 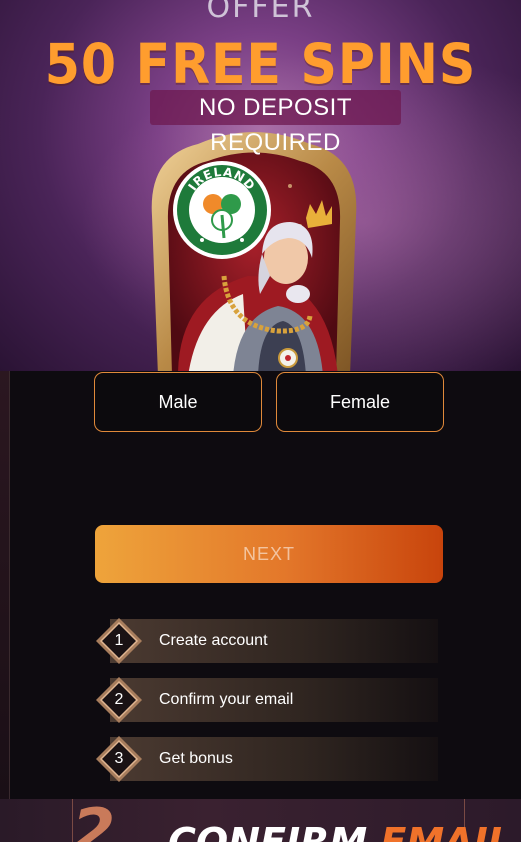 What do you see at coordinates (260, 64) in the screenshot?
I see `headline: 50 FREE SPINS` at bounding box center [260, 64].